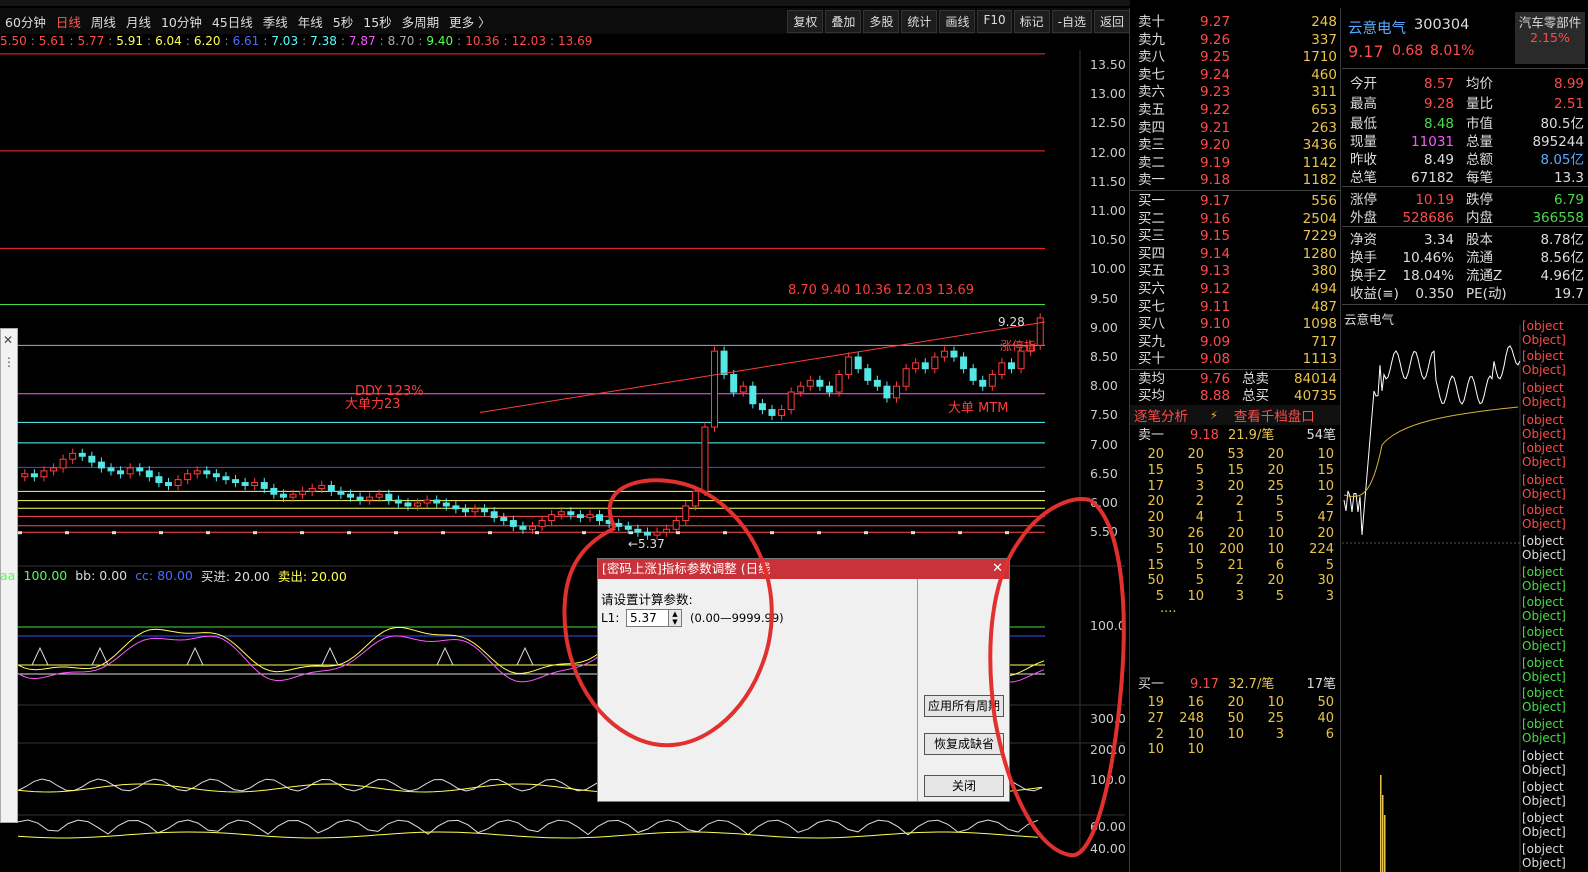 This screenshot has width=1588, height=872. I want to click on bid-row: 买二 9.16 2504, so click(1235, 219).